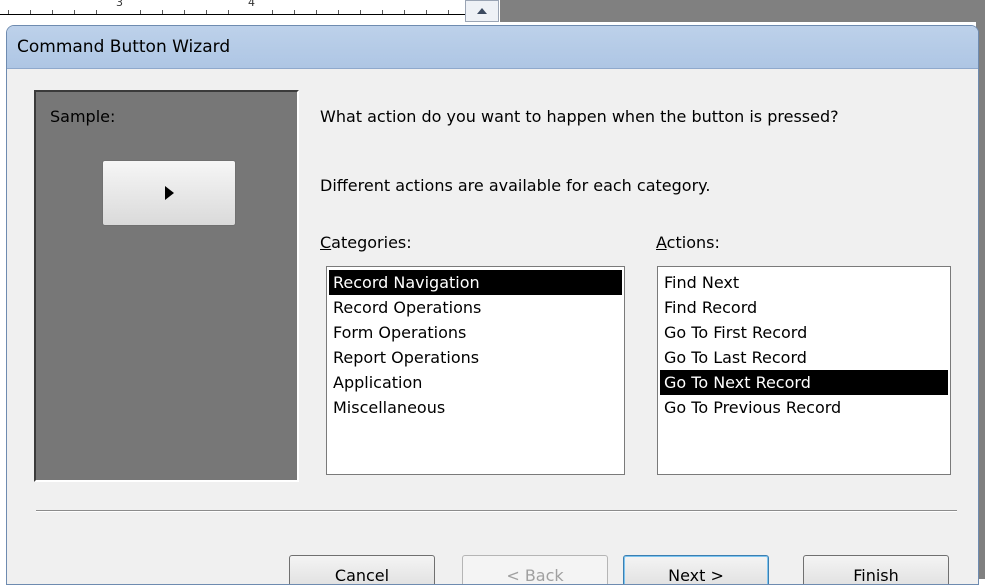 The height and width of the screenshot is (585, 985). What do you see at coordinates (804, 357) in the screenshot?
I see `list-item: Go To Last Record` at bounding box center [804, 357].